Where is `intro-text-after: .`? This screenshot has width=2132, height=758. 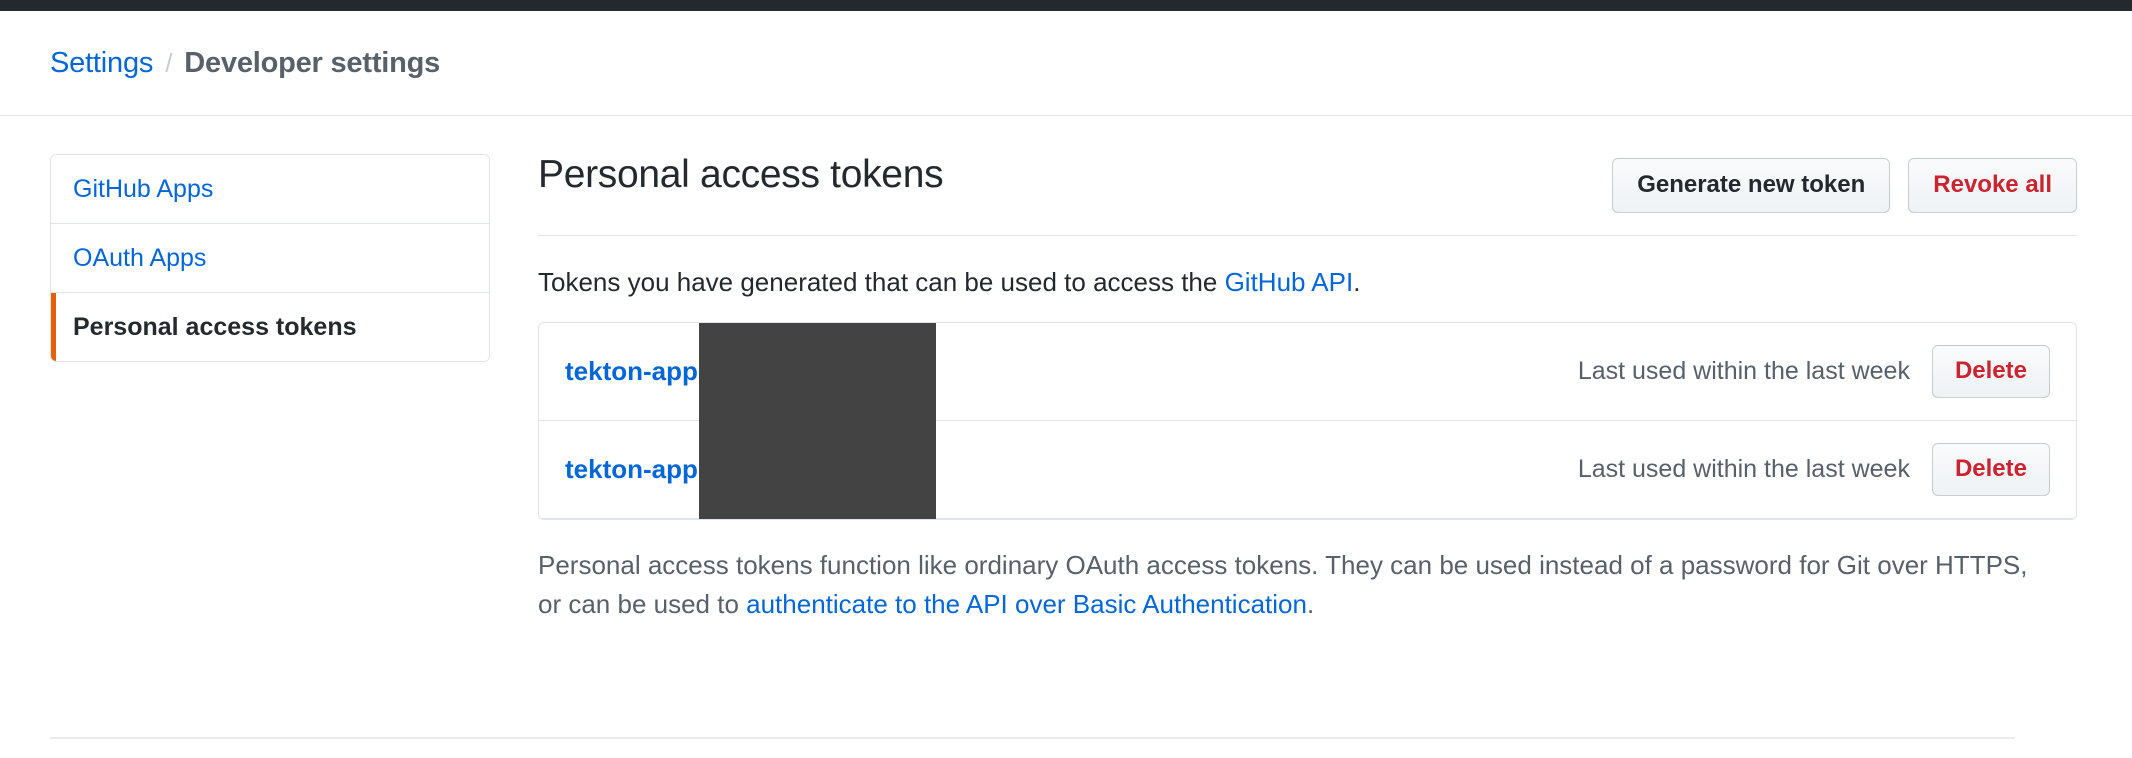 intro-text-after: . is located at coordinates (1357, 281).